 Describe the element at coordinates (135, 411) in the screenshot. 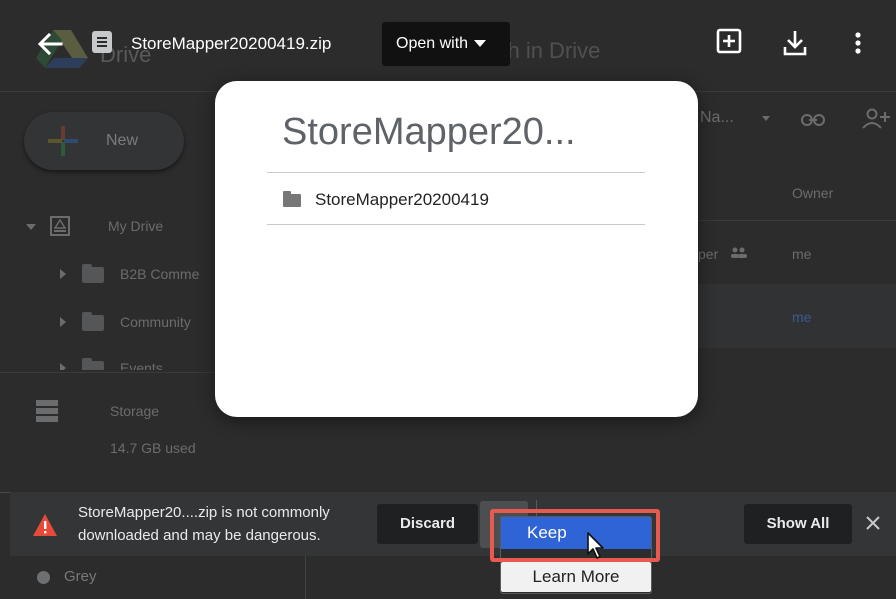

I see `storage-label: Storage` at that location.